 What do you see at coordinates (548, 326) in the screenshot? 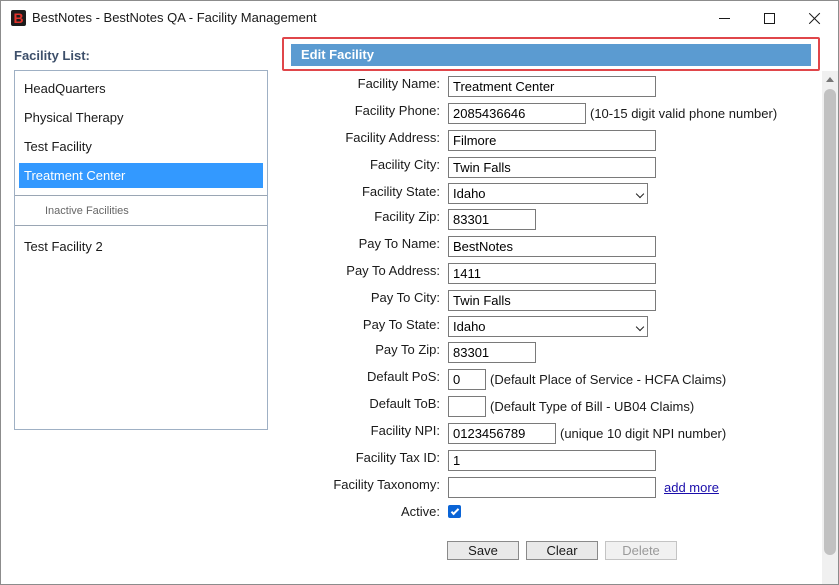
I see `pay-to-state-select: Idaho` at bounding box center [548, 326].